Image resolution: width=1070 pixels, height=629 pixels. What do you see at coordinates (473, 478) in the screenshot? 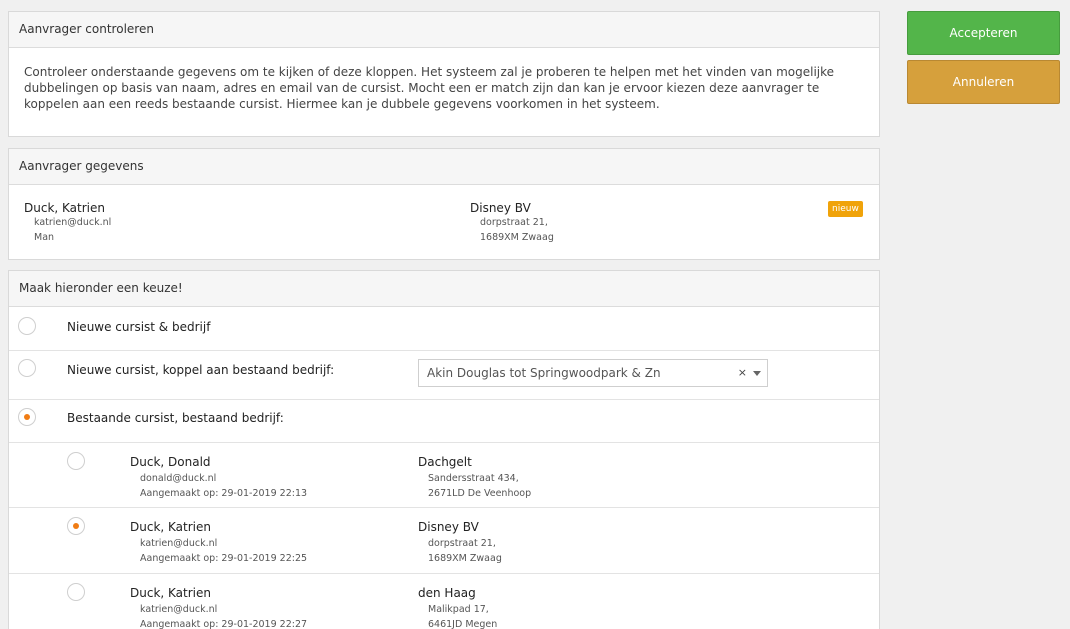
I see `match-street: Sandersstraat 434,` at bounding box center [473, 478].